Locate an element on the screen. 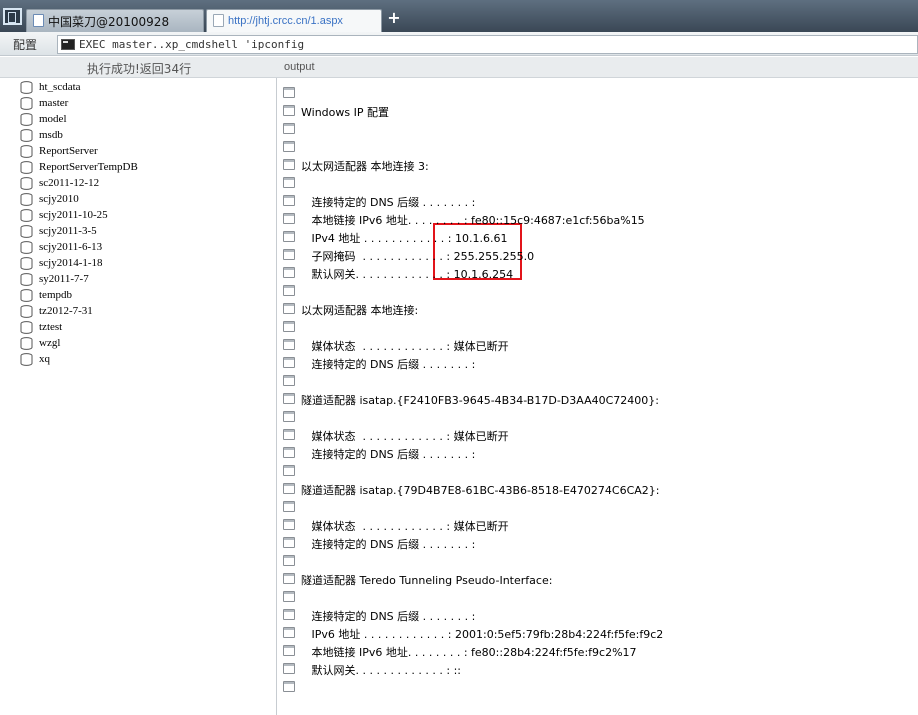 The width and height of the screenshot is (918, 715). config-button: 配置 is located at coordinates (25, 44).